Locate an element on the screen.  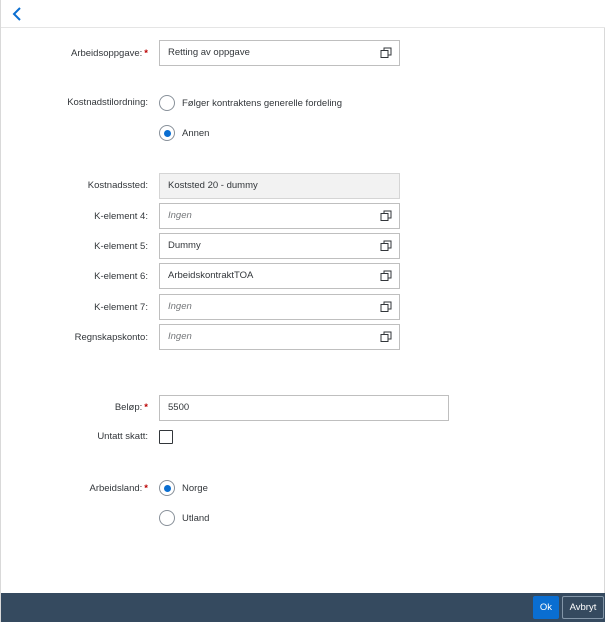
k-element-6-label: K-element 6: is located at coordinates (121, 276).